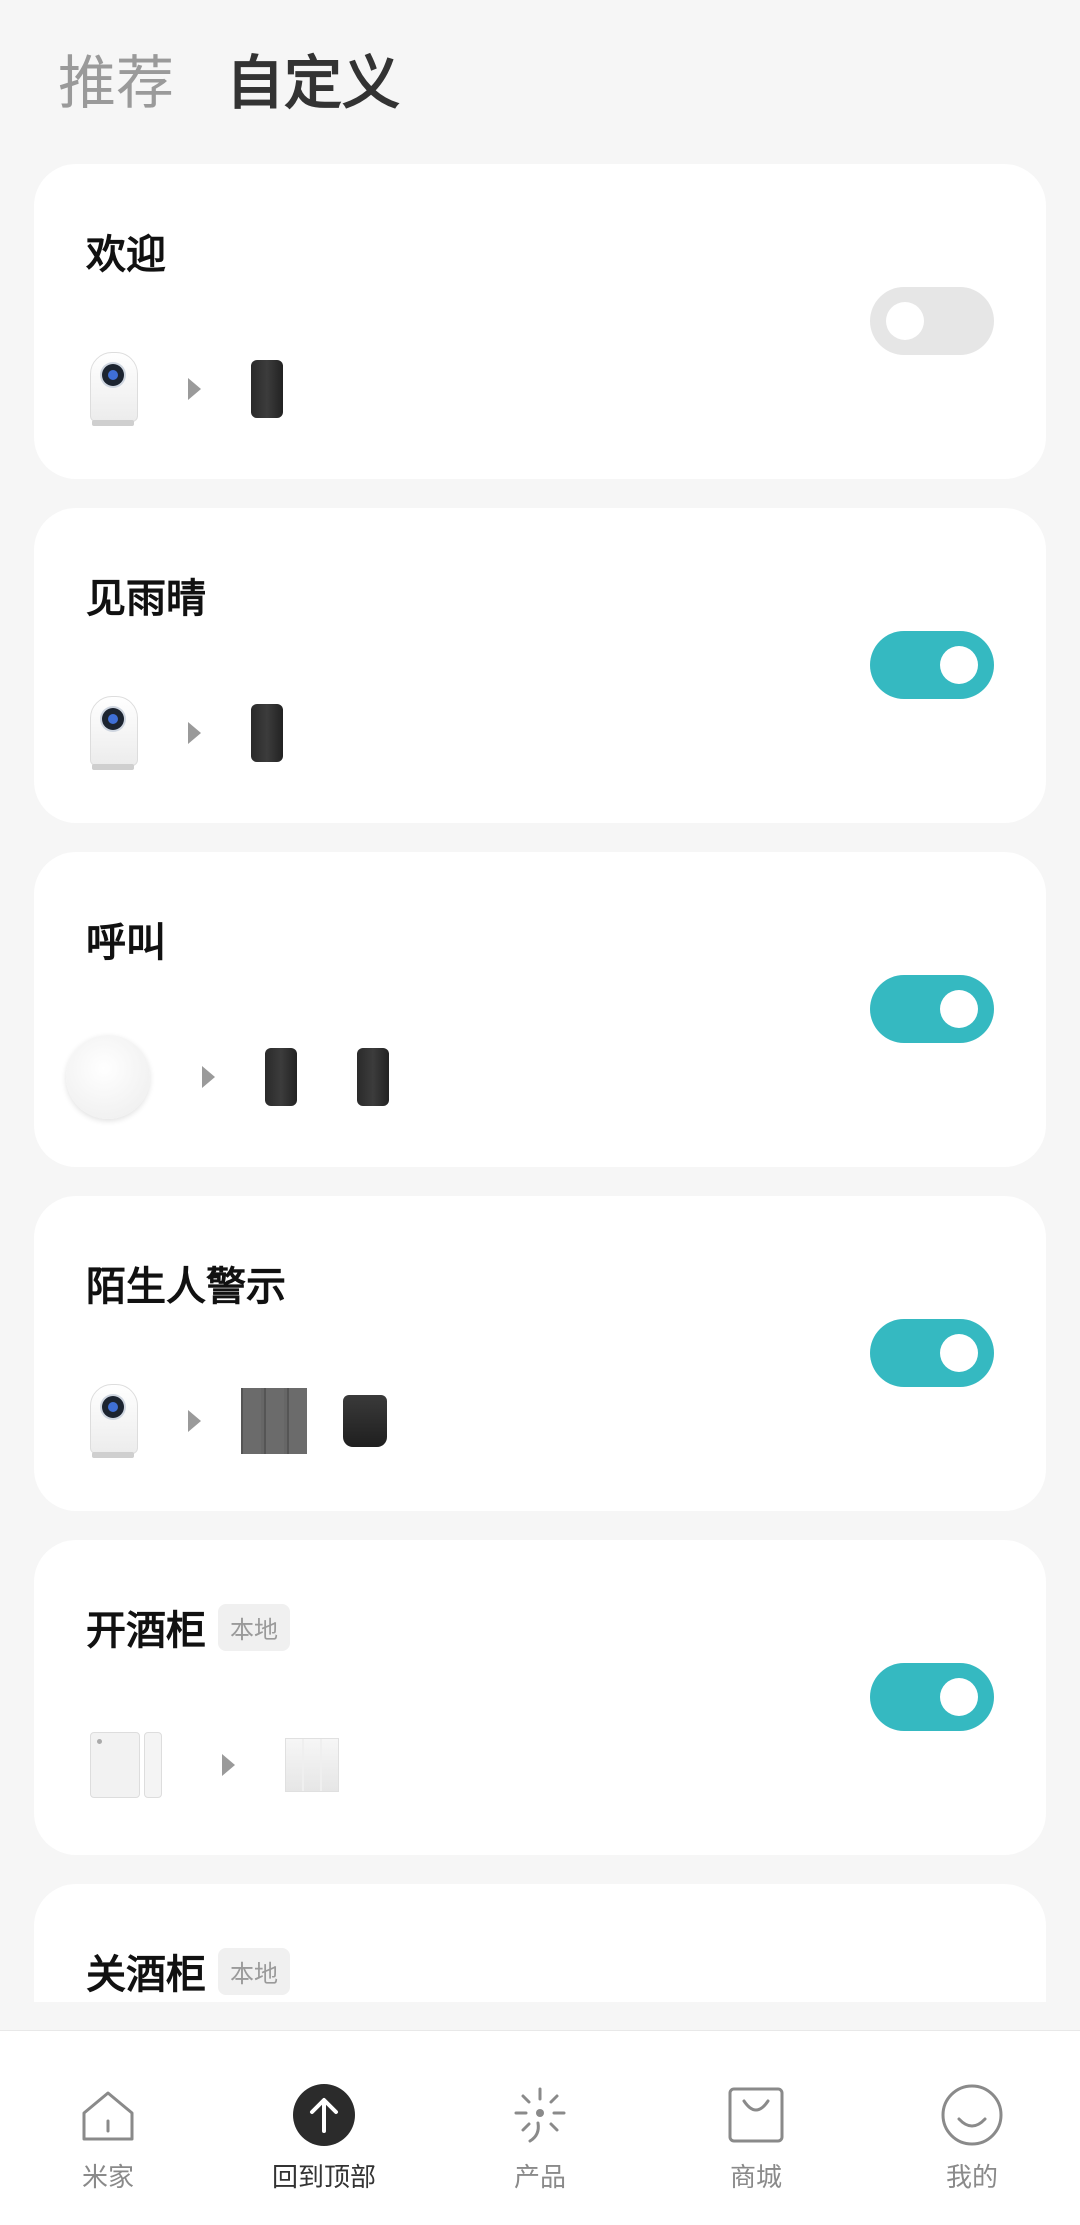  What do you see at coordinates (146, 599) in the screenshot?
I see `scene-name: 见雨晴` at bounding box center [146, 599].